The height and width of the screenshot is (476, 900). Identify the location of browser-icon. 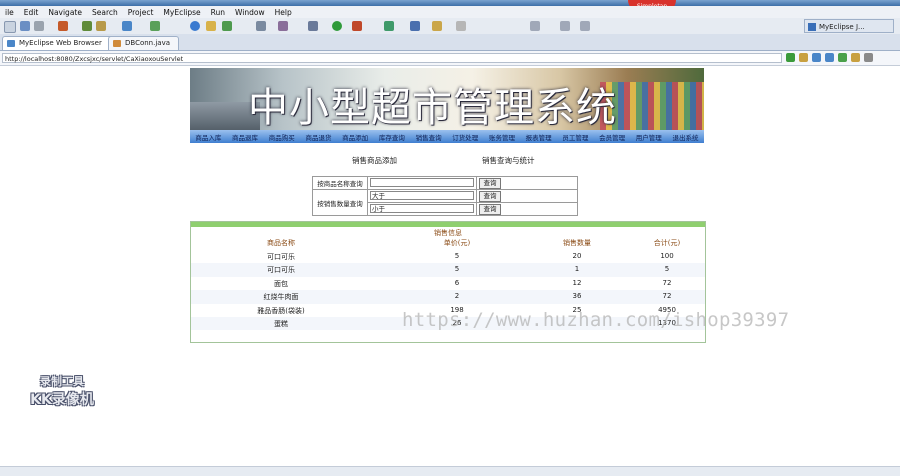
(127, 26).